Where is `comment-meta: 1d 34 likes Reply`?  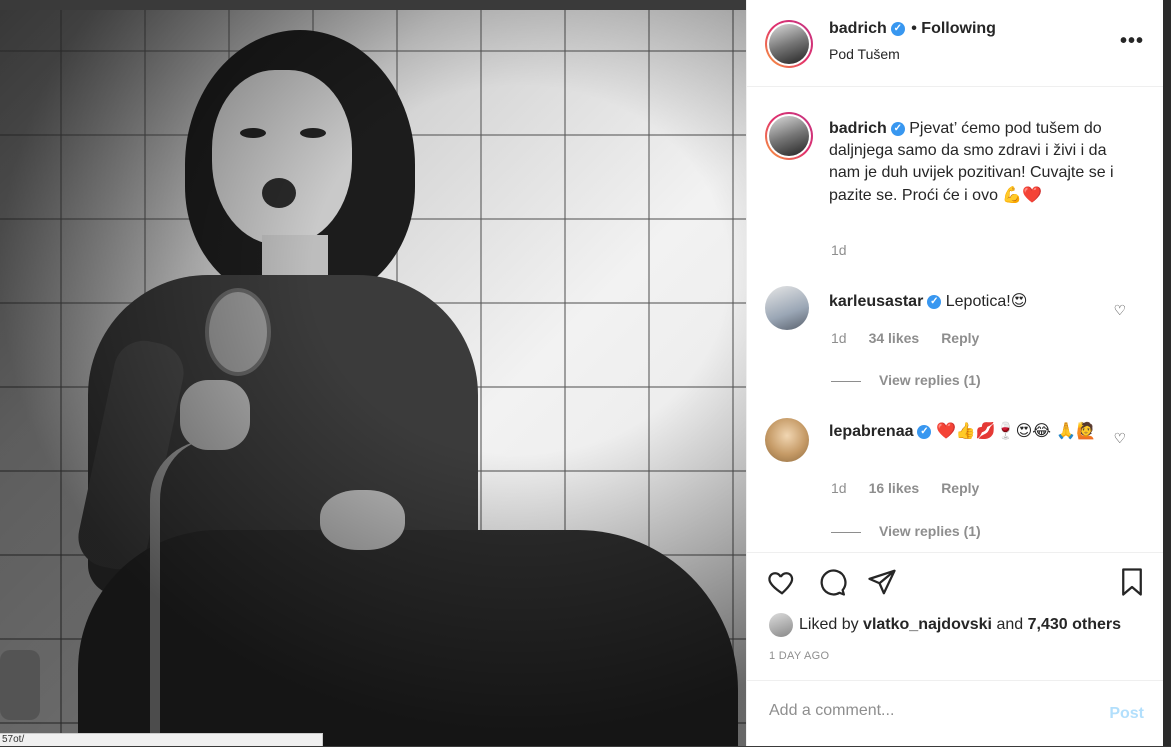 comment-meta: 1d 34 likes Reply is located at coordinates (905, 338).